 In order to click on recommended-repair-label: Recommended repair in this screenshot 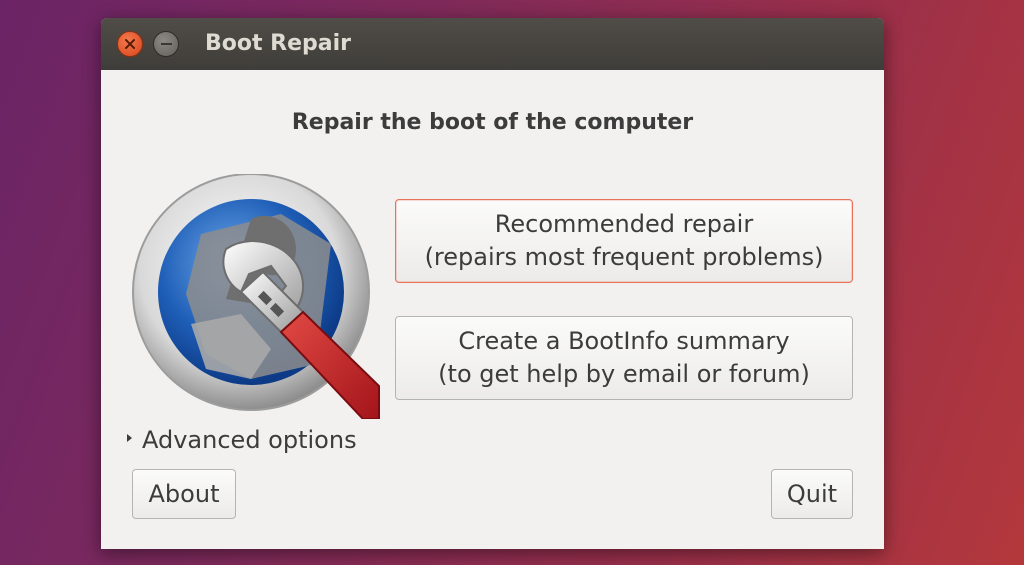, I will do `click(624, 224)`.